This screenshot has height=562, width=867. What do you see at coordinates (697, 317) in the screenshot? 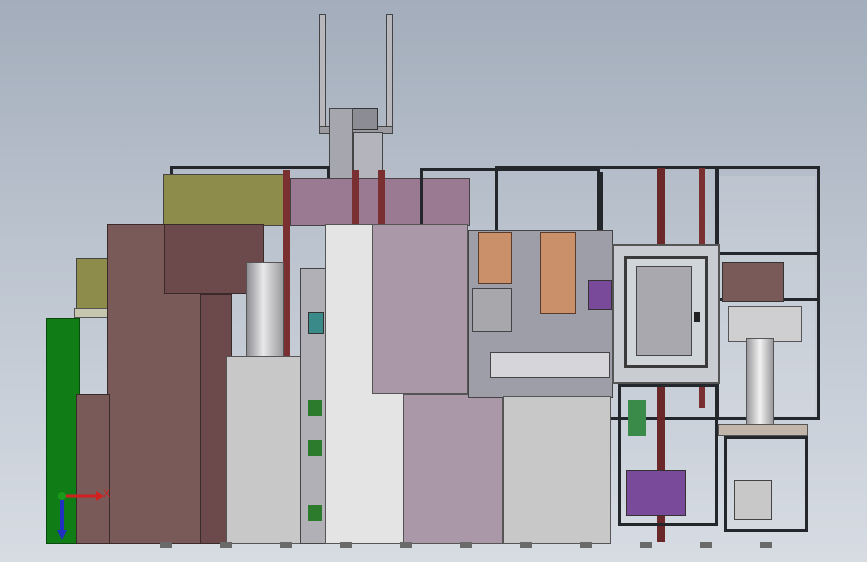
I see `enclosure-handle` at bounding box center [697, 317].